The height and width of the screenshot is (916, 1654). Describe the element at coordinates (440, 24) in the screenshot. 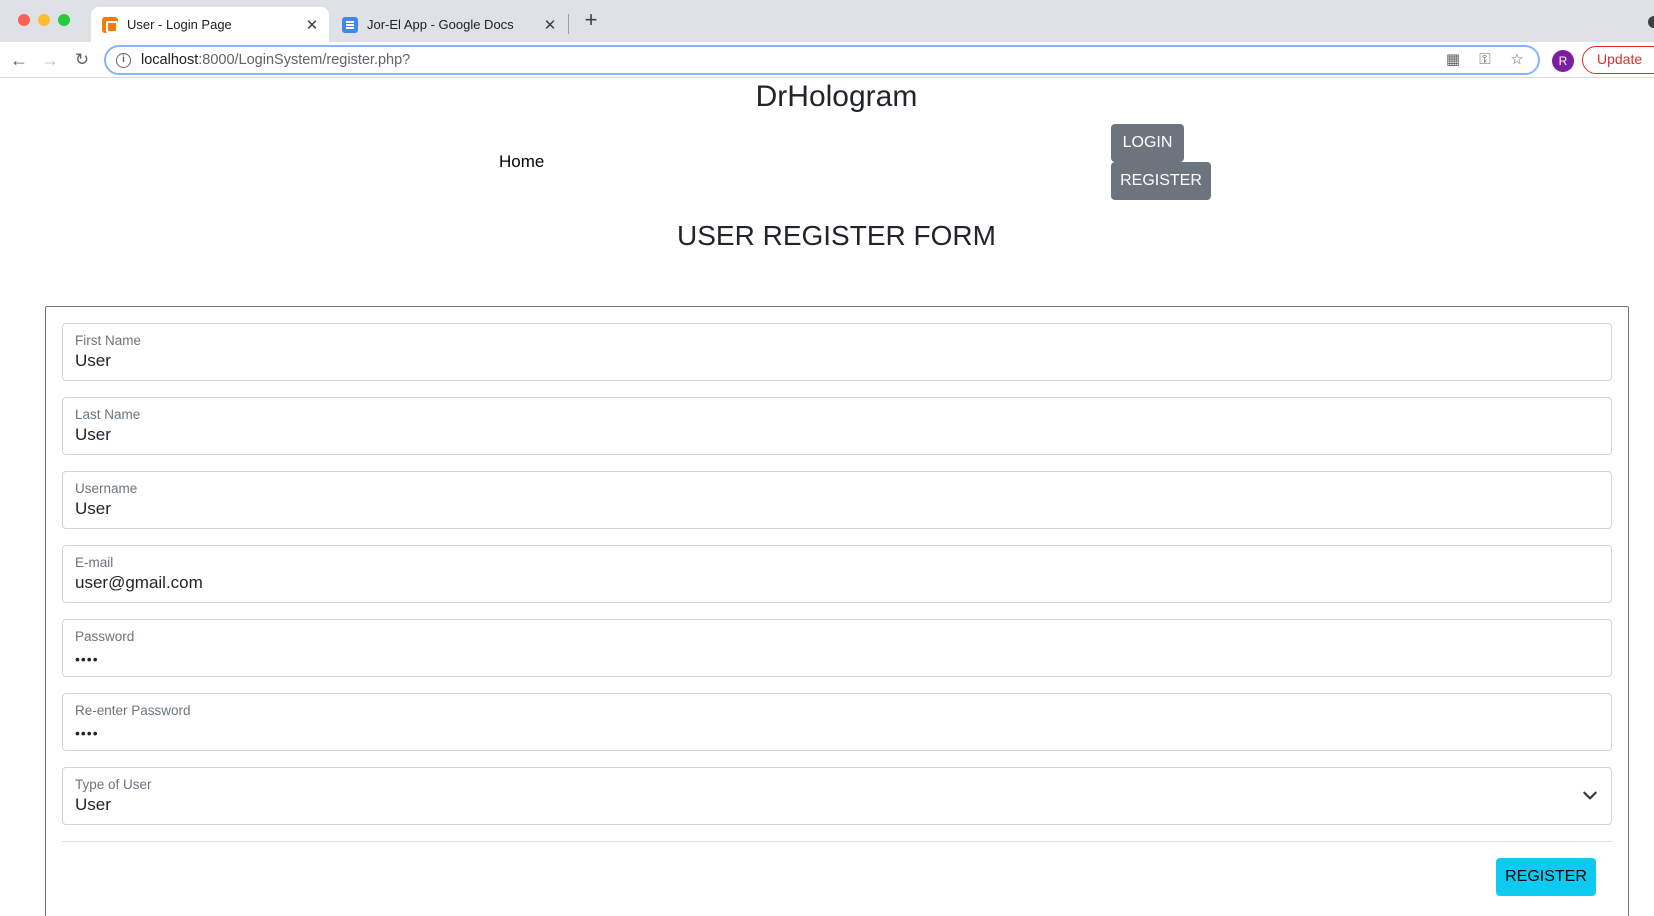

I see `tab-title: Jor-El App - Google Docs` at that location.